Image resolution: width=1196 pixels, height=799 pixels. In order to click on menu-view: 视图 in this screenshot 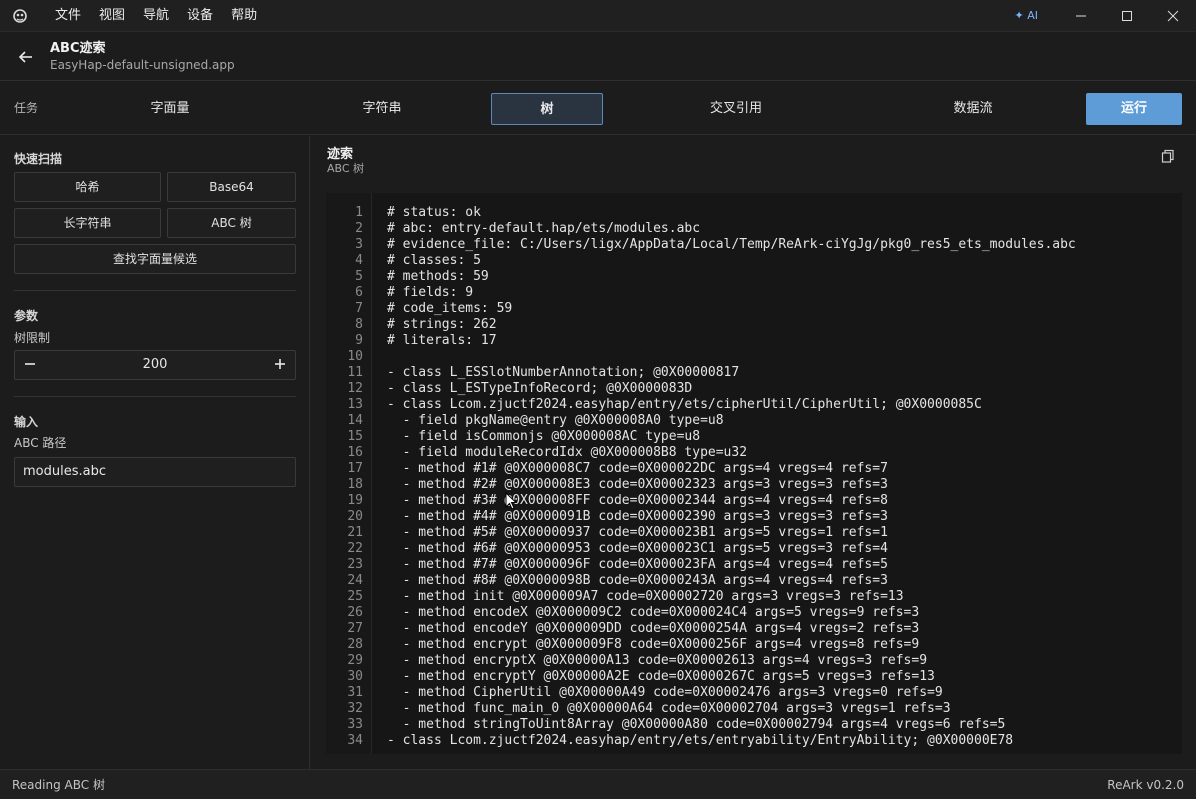, I will do `click(112, 16)`.